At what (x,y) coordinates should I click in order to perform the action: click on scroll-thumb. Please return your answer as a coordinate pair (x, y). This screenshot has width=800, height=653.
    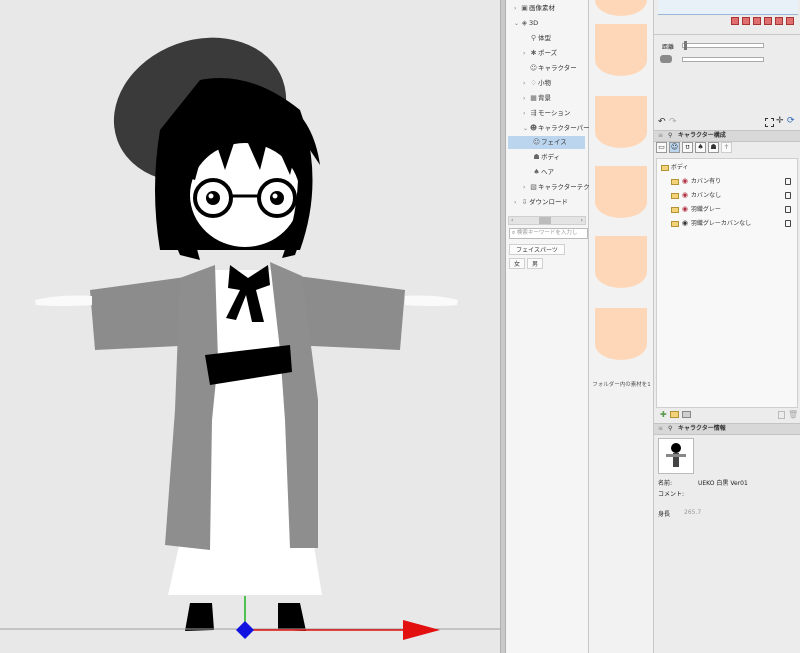
    Looking at the image, I should click on (545, 220).